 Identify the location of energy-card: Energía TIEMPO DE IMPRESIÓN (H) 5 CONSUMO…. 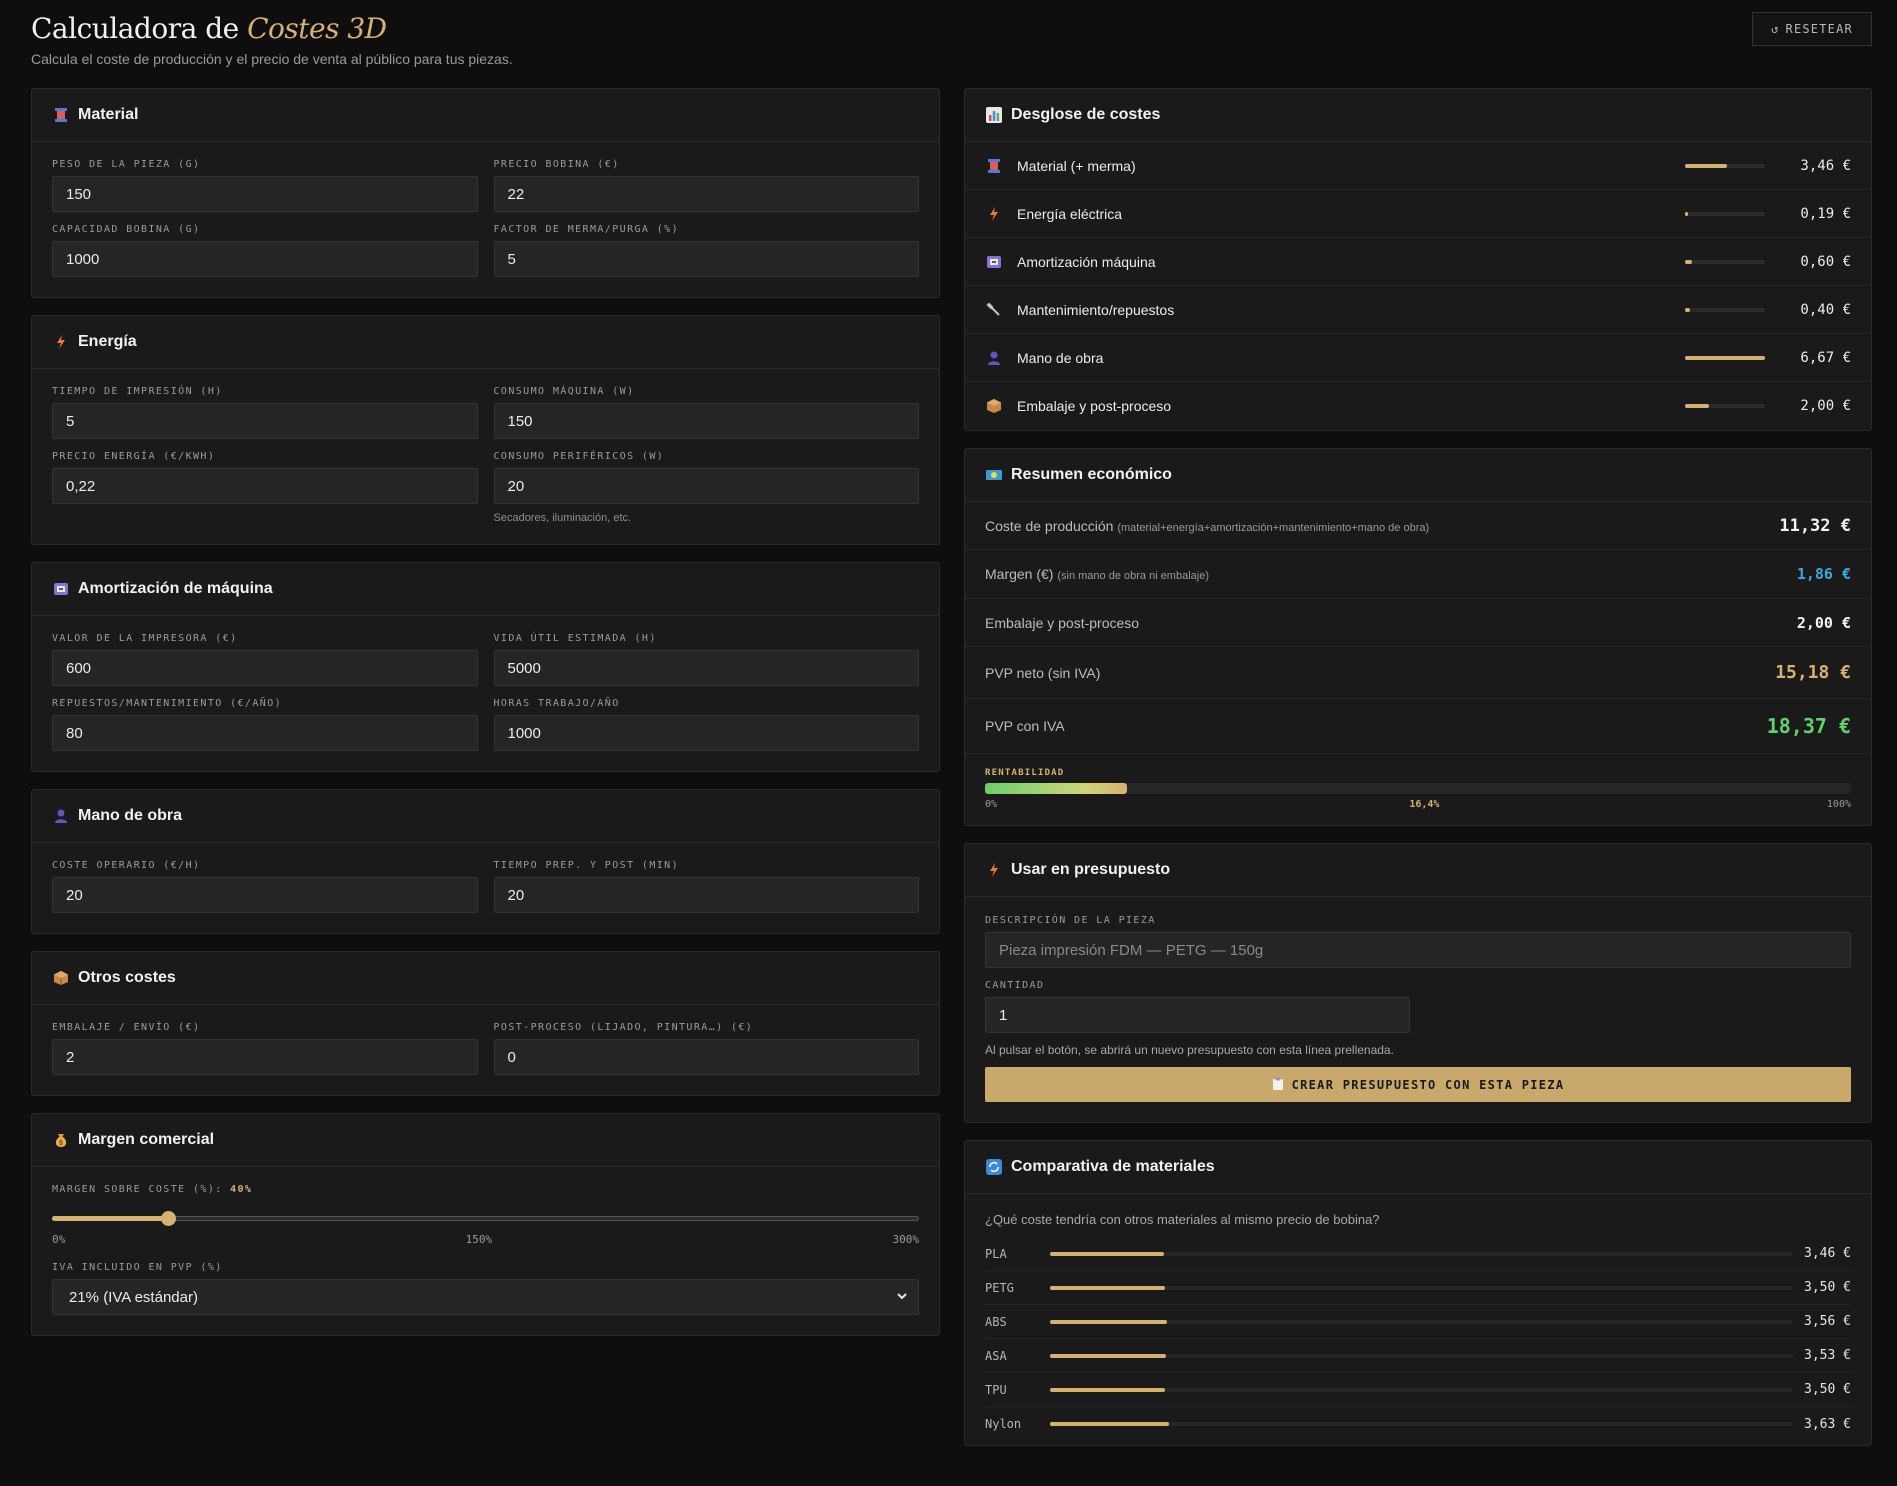
(485, 430).